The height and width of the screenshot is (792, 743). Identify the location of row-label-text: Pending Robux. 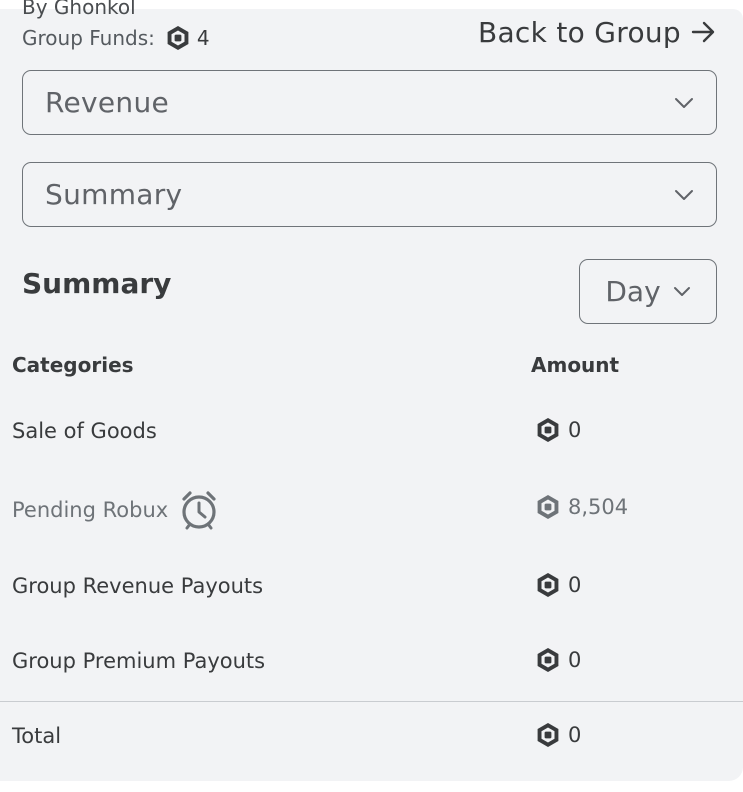
(90, 510).